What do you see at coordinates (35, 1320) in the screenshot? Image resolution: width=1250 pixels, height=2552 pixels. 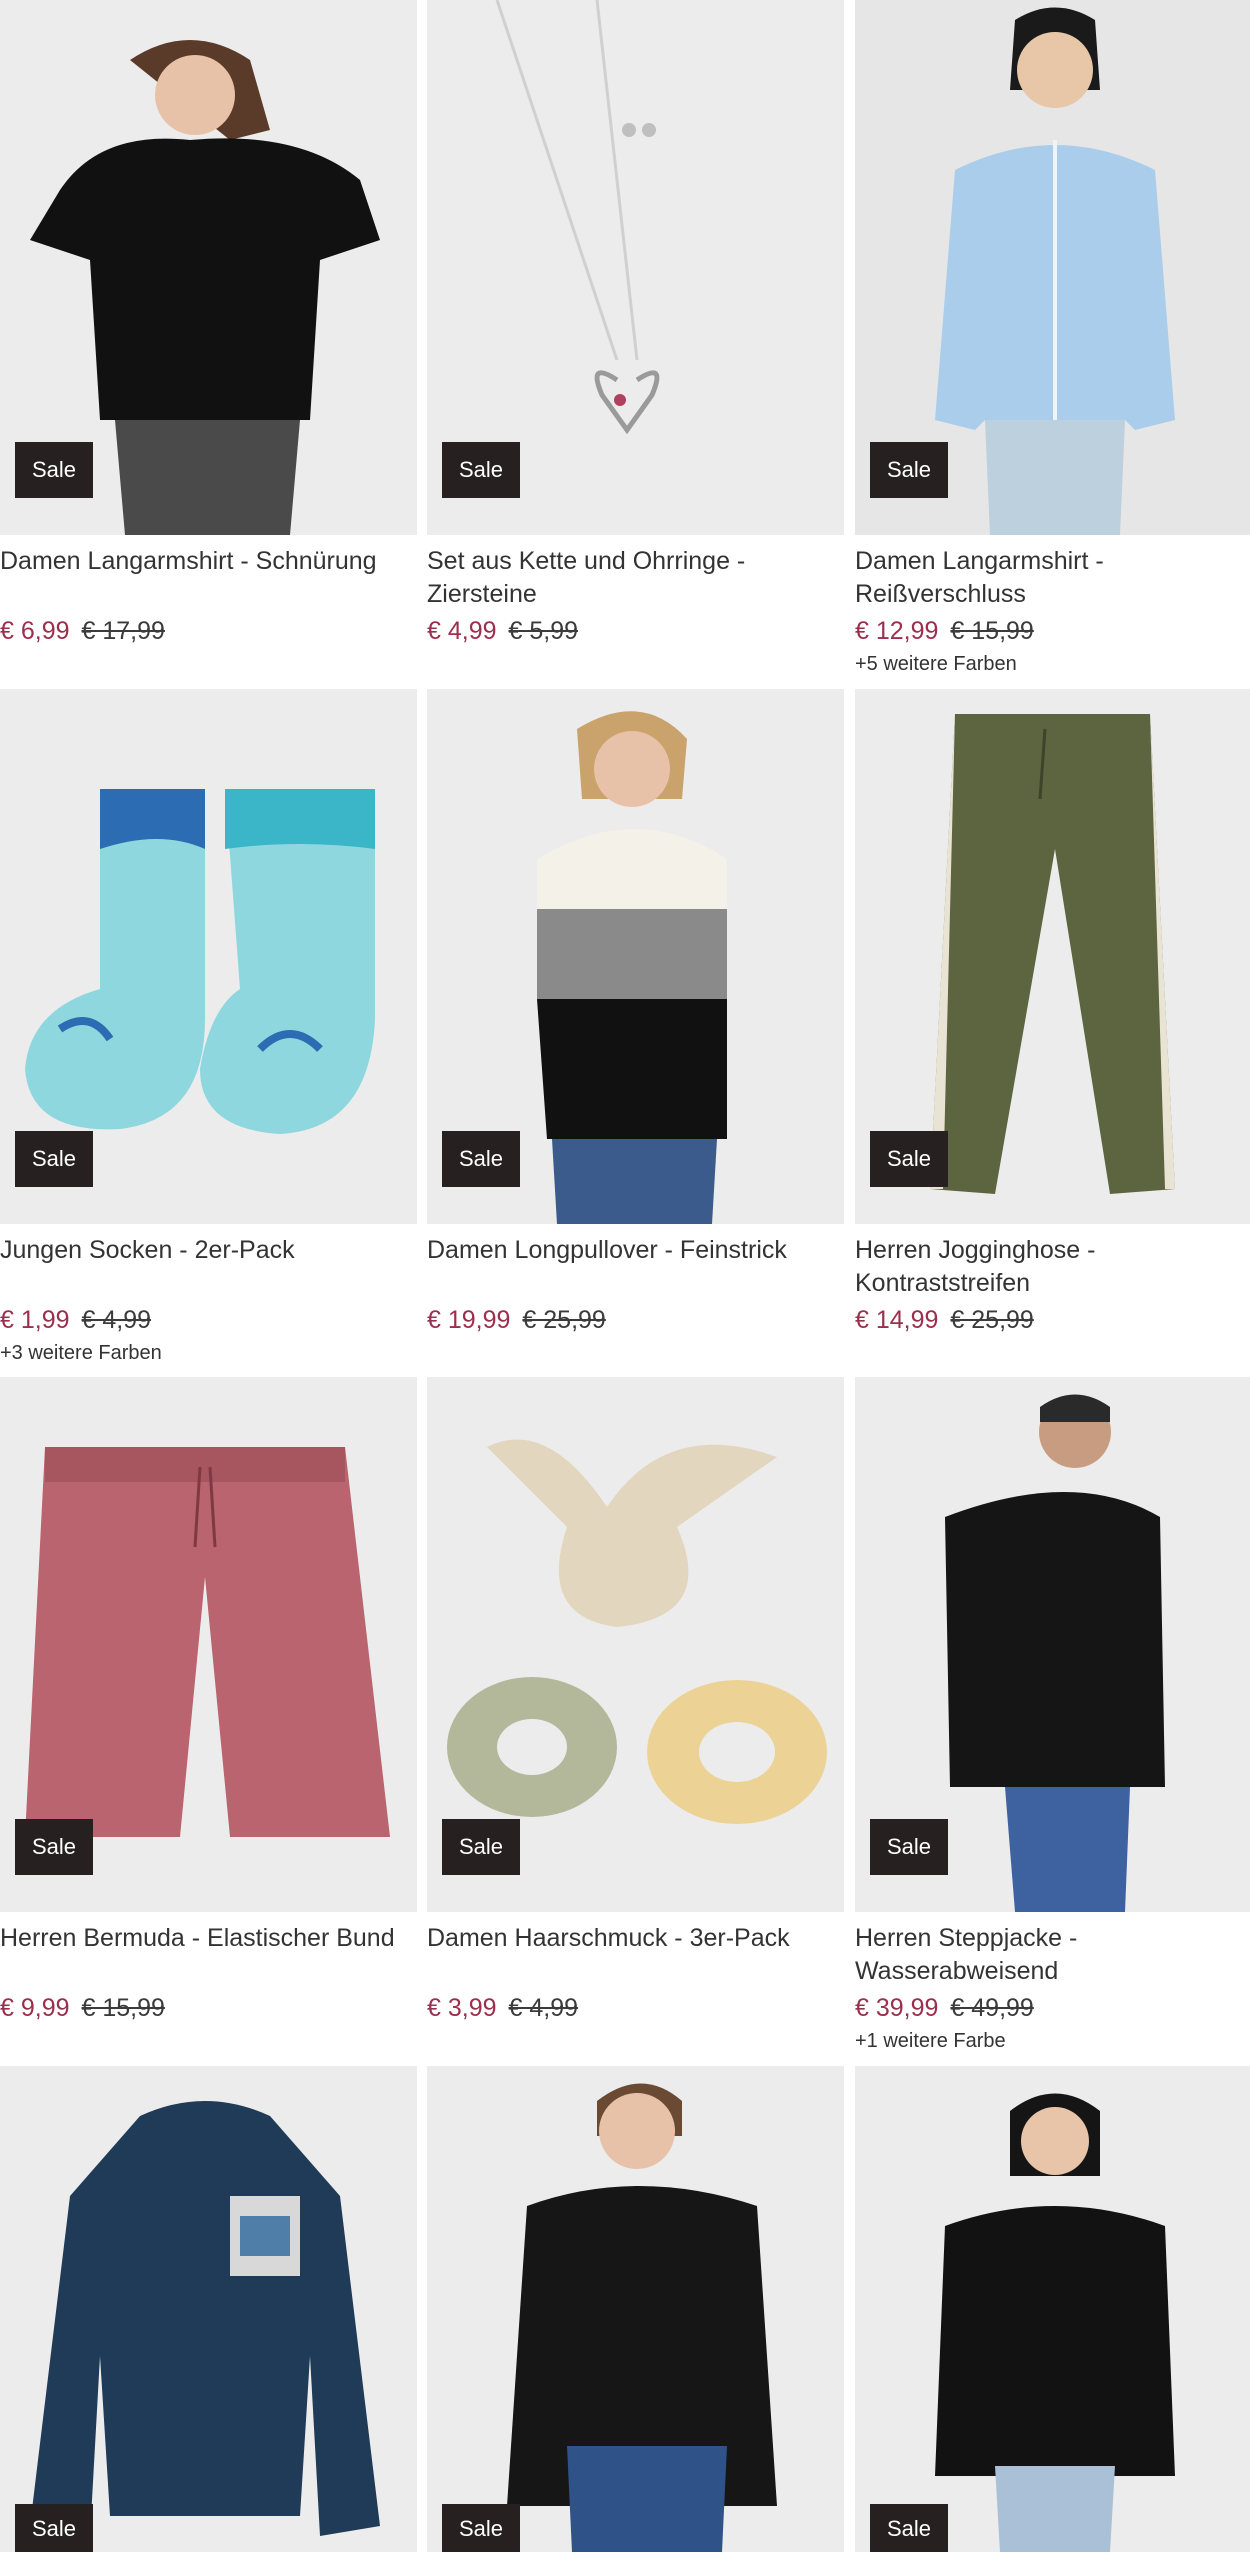 I see `sale-price: € 1,99` at bounding box center [35, 1320].